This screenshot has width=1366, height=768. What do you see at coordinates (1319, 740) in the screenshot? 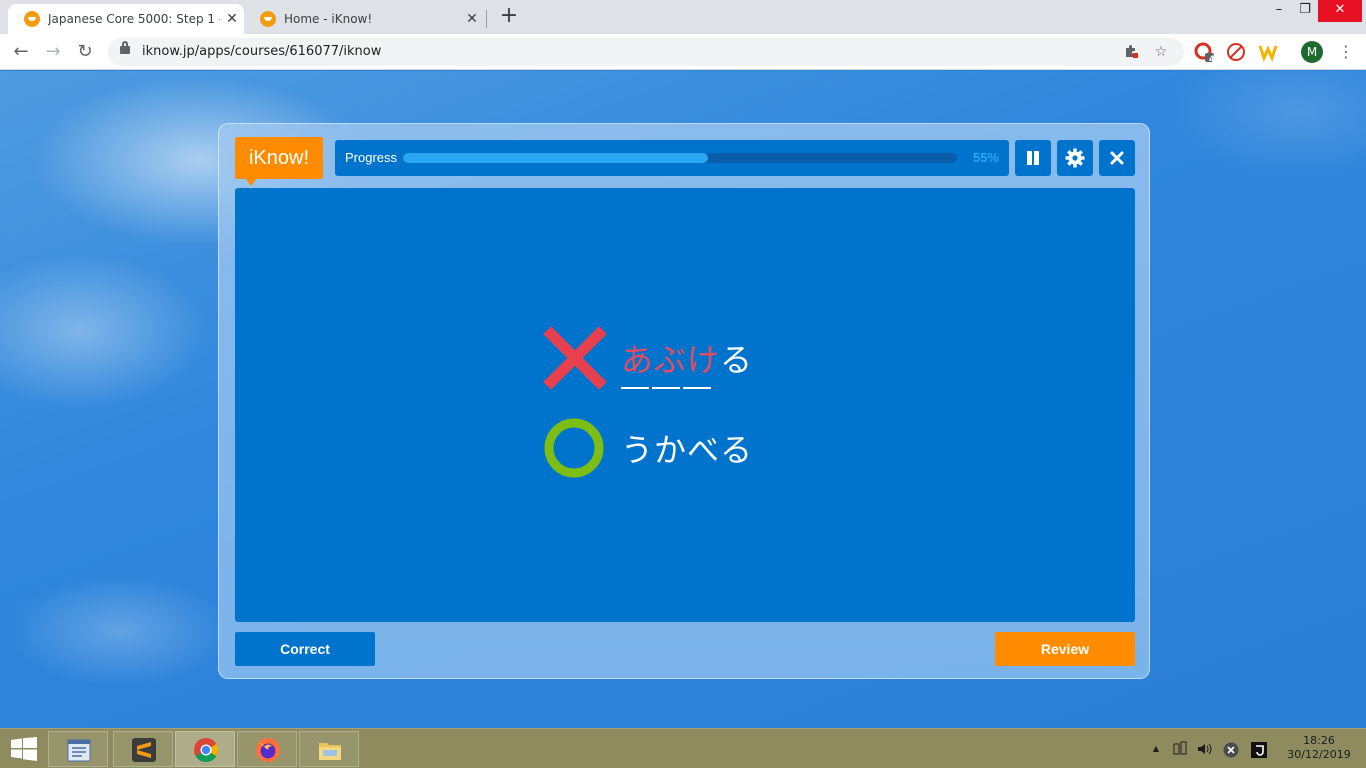
I see `clock-time: 18:26` at bounding box center [1319, 740].